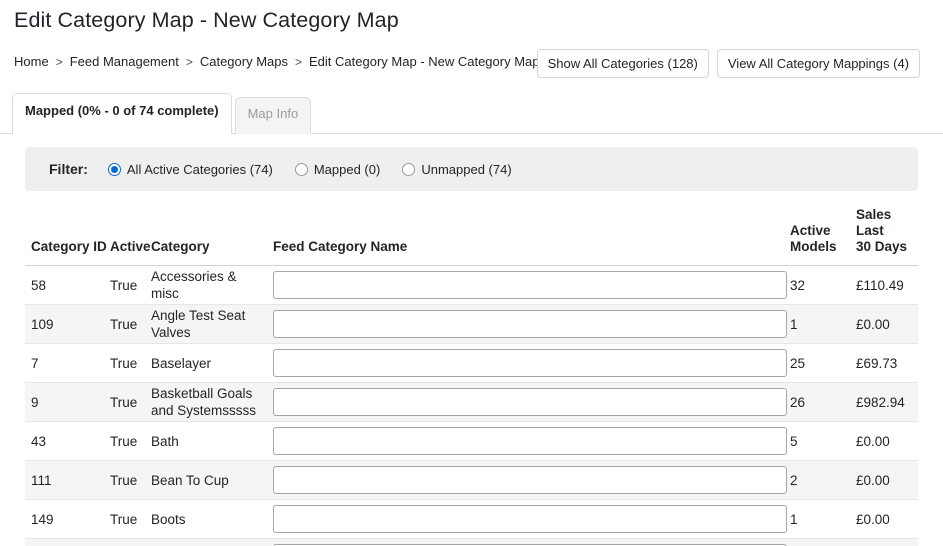 This screenshot has width=943, height=546. Describe the element at coordinates (198, 324) in the screenshot. I see `cell-category-value: Angle Test Seat Valves` at that location.